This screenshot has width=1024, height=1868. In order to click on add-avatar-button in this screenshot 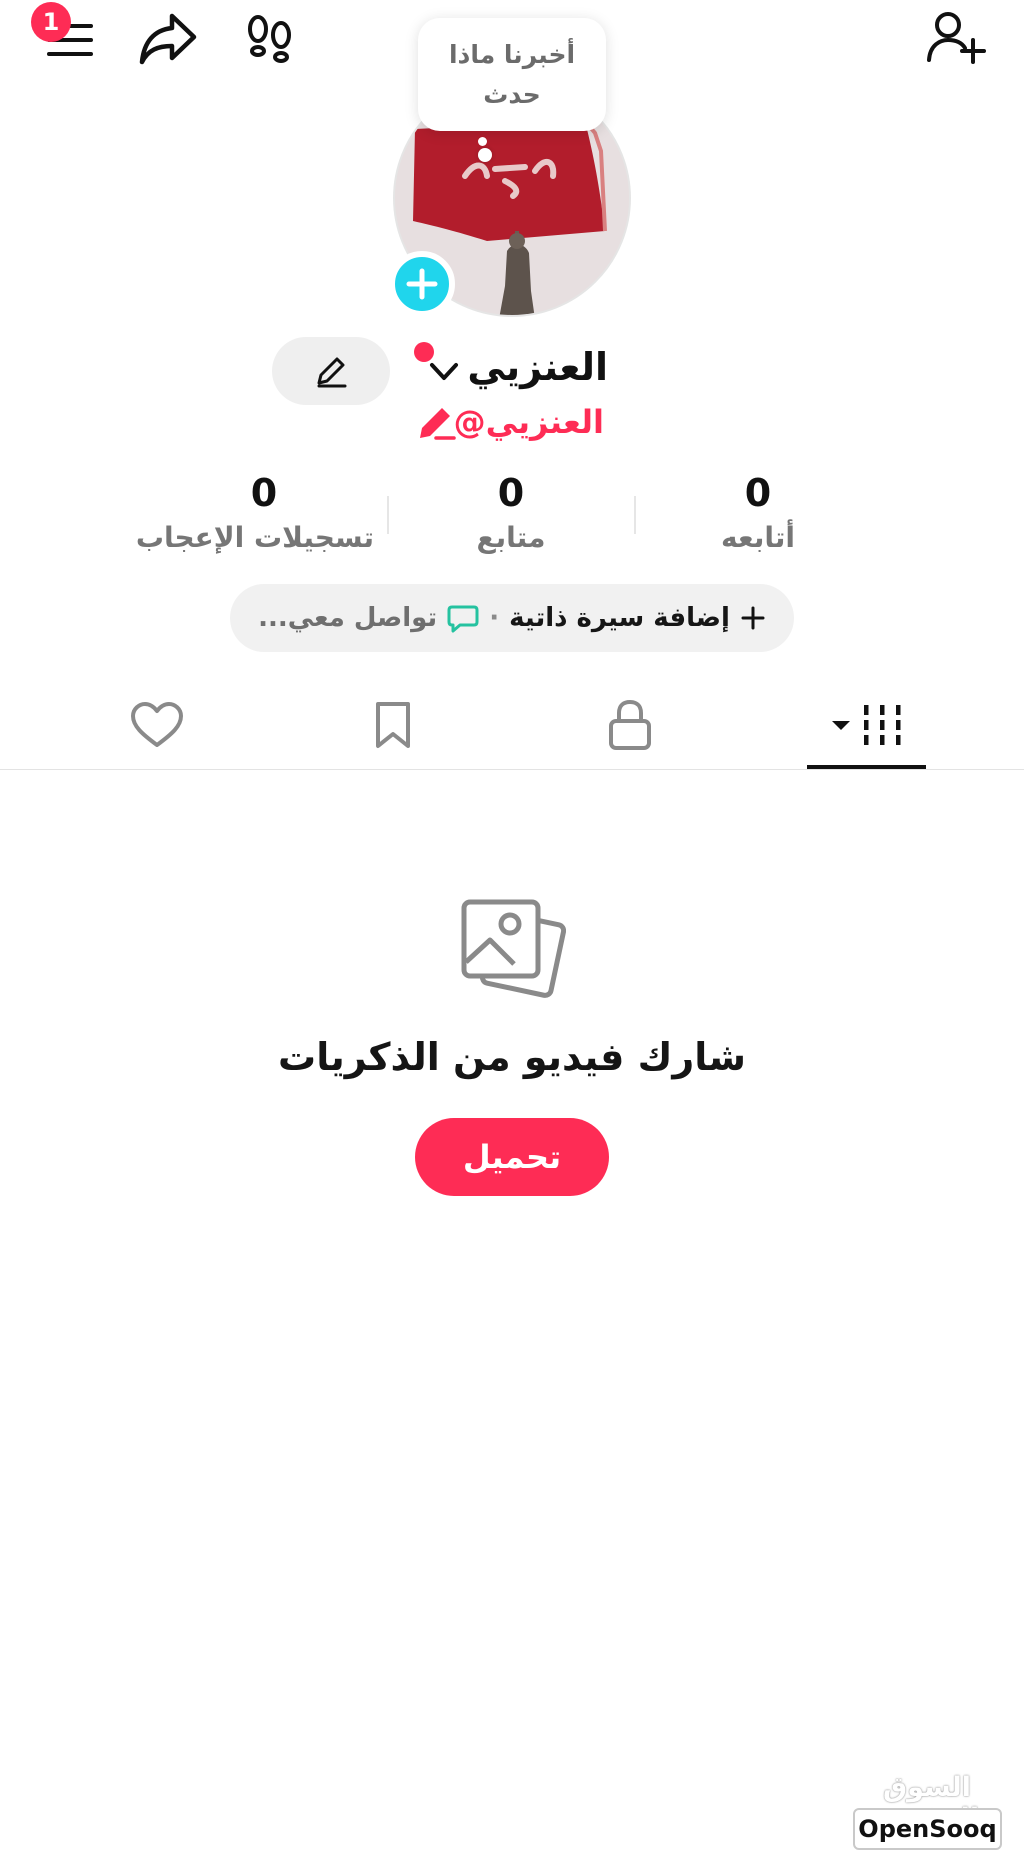, I will do `click(422, 284)`.